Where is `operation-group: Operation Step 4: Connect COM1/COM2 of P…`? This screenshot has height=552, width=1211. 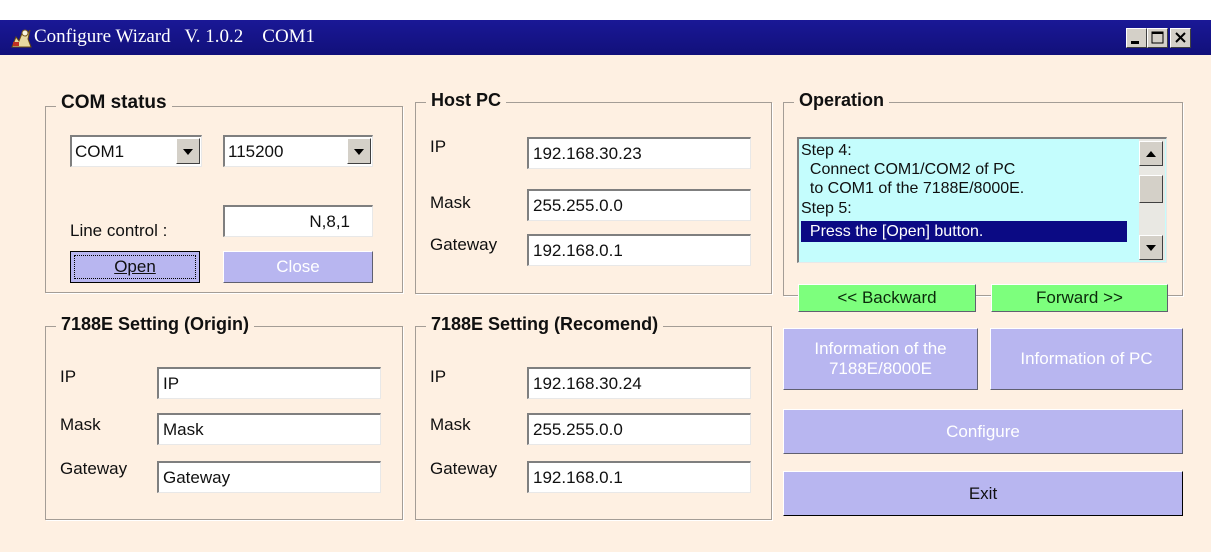
operation-group: Operation Step 4: Connect COM1/COM2 of P… is located at coordinates (983, 193).